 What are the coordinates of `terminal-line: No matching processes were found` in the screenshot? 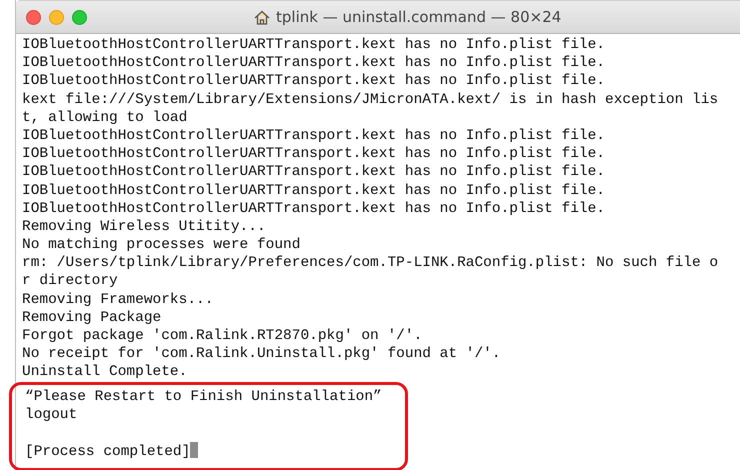 It's located at (162, 245).